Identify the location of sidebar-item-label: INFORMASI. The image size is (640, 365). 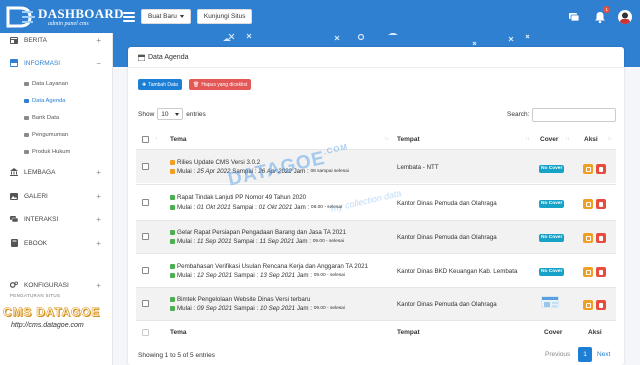
(42, 63).